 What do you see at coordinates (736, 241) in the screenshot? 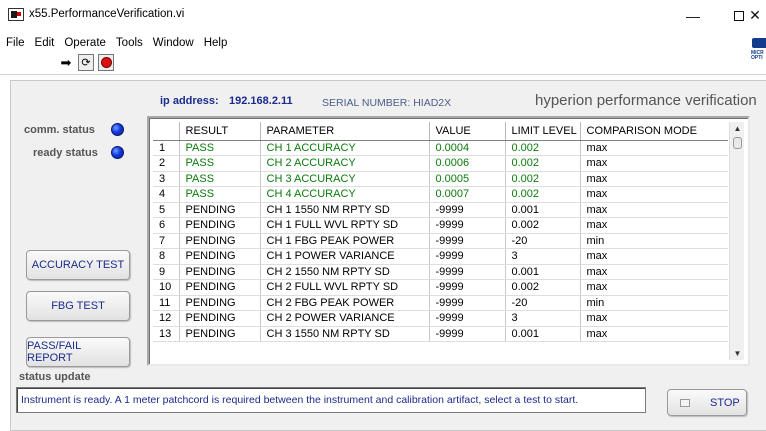
I see `table-scrollbar: ▲ ▼` at bounding box center [736, 241].